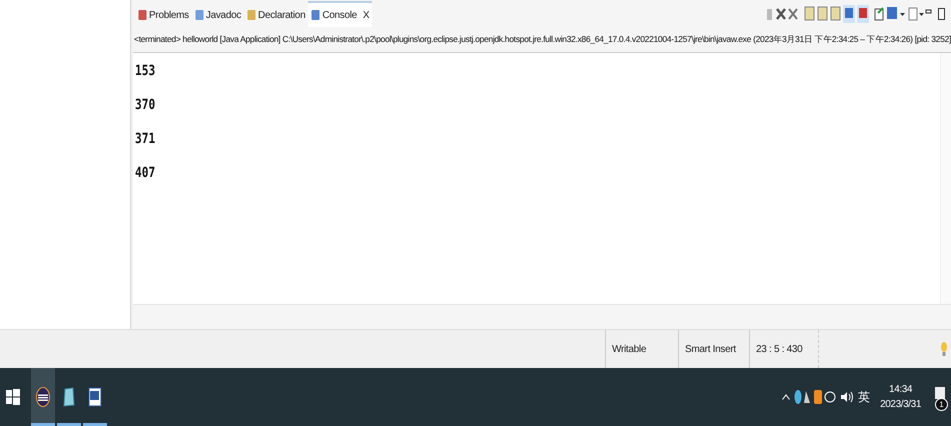  I want to click on tray-icons-drawing, so click(815, 397).